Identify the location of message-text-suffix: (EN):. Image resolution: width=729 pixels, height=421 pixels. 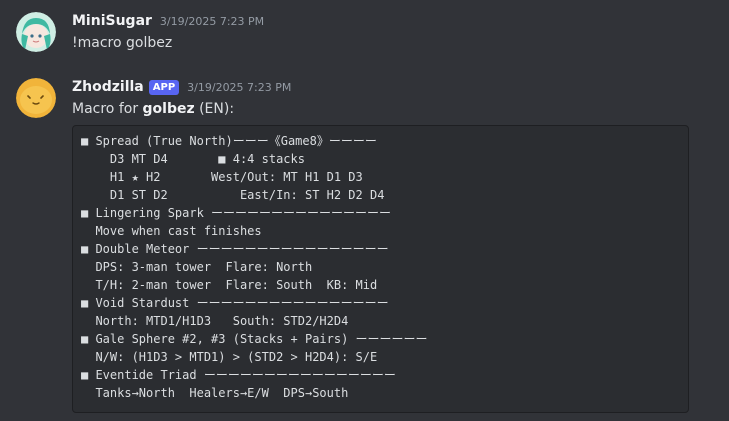
(214, 109).